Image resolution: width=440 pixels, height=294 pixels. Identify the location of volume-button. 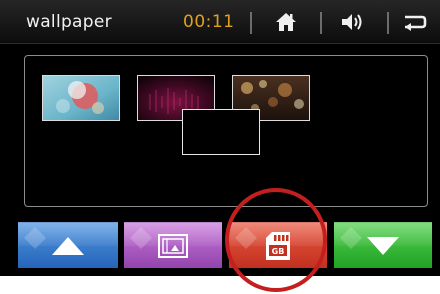
(353, 22).